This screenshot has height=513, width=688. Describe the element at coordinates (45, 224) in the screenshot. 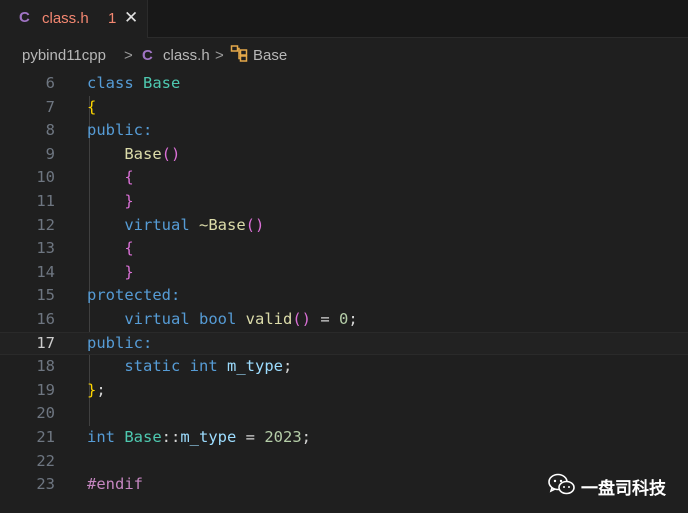

I see `line-number: 12` at that location.